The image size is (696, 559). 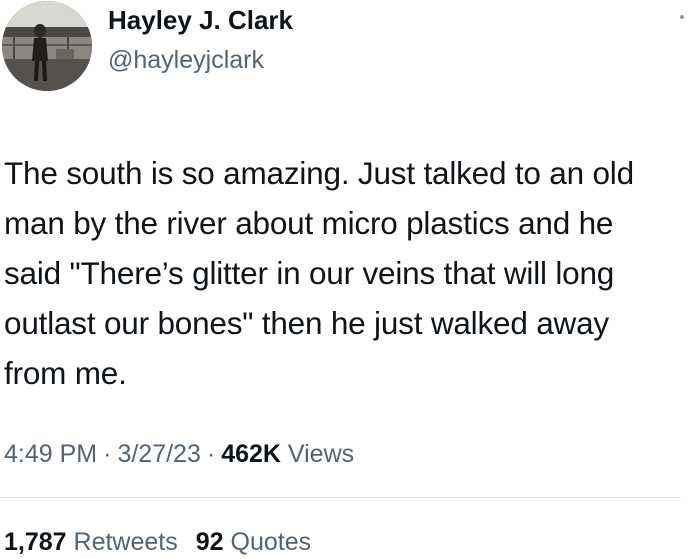 What do you see at coordinates (682, 17) in the screenshot?
I see `more-options-icon` at bounding box center [682, 17].